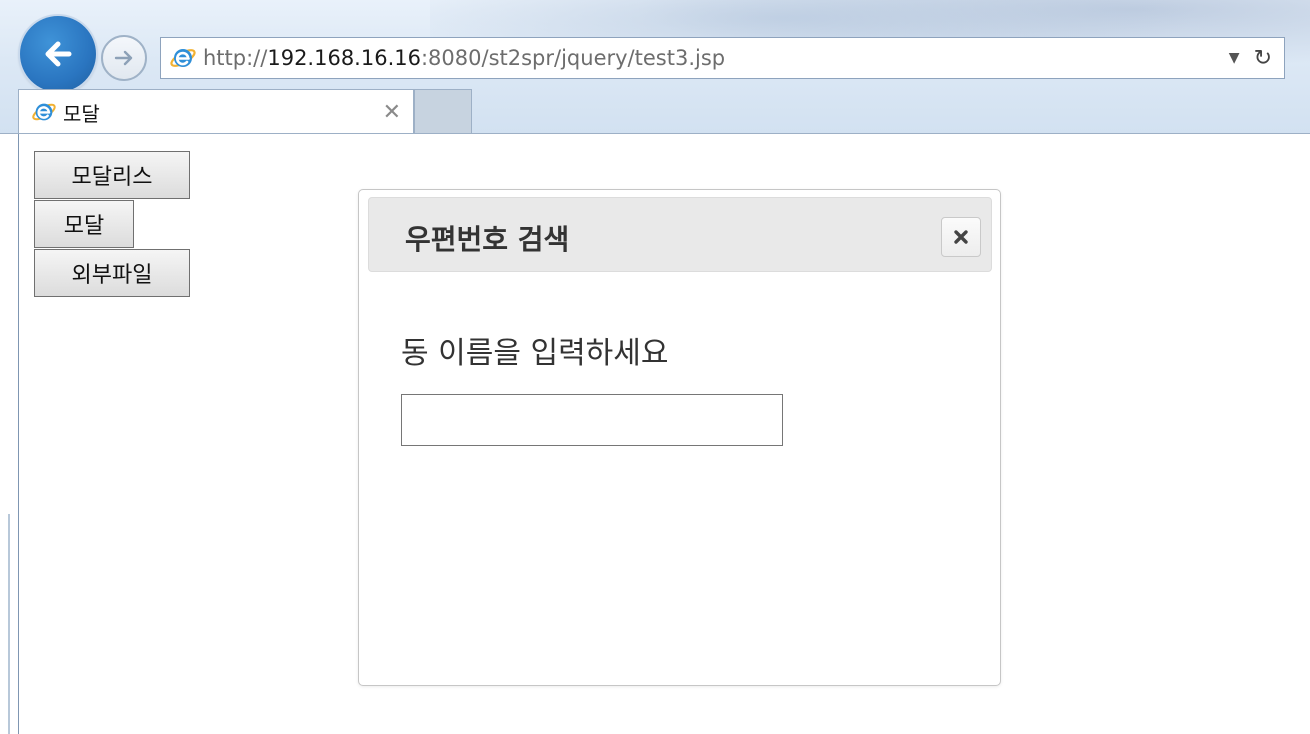 This screenshot has height=734, width=1310. Describe the element at coordinates (9, 434) in the screenshot. I see `window-left-edge` at that location.